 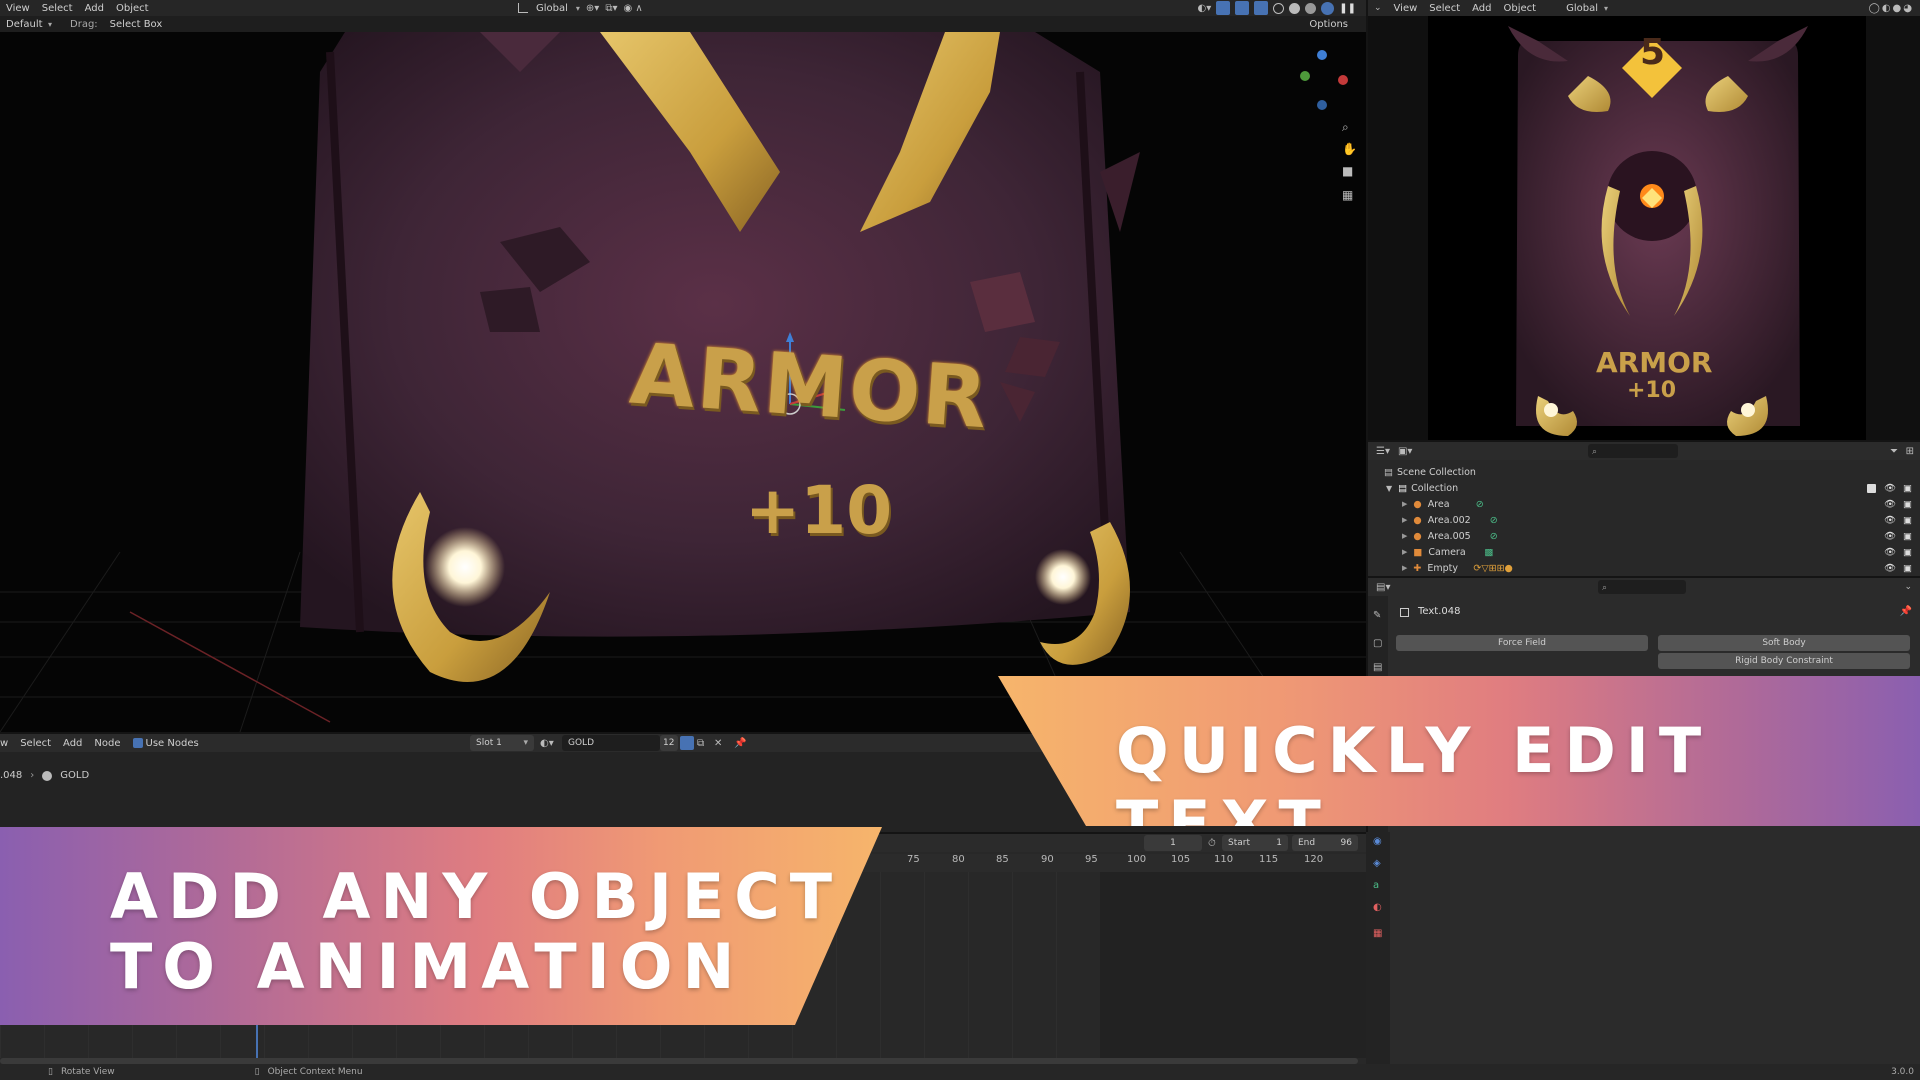 I want to click on overlay-toggle-icon, so click(x=1242, y=8).